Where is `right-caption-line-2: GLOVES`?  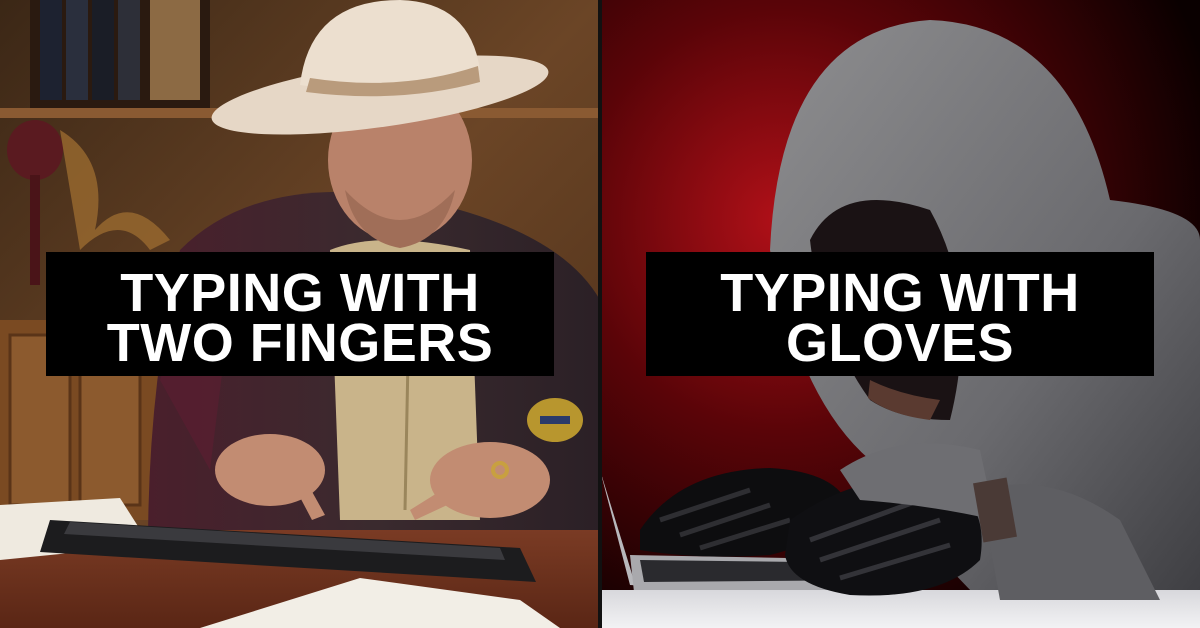 right-caption-line-2: GLOVES is located at coordinates (900, 343).